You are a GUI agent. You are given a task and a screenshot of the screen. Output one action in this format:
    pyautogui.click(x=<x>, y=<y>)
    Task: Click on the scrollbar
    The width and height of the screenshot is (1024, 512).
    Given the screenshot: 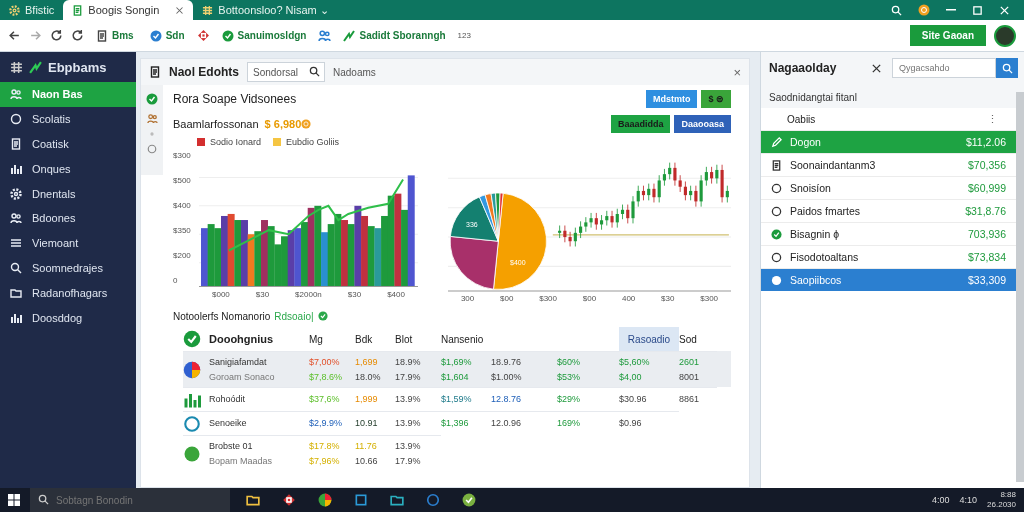 What is the action you would take?
    pyautogui.click(x=1020, y=287)
    